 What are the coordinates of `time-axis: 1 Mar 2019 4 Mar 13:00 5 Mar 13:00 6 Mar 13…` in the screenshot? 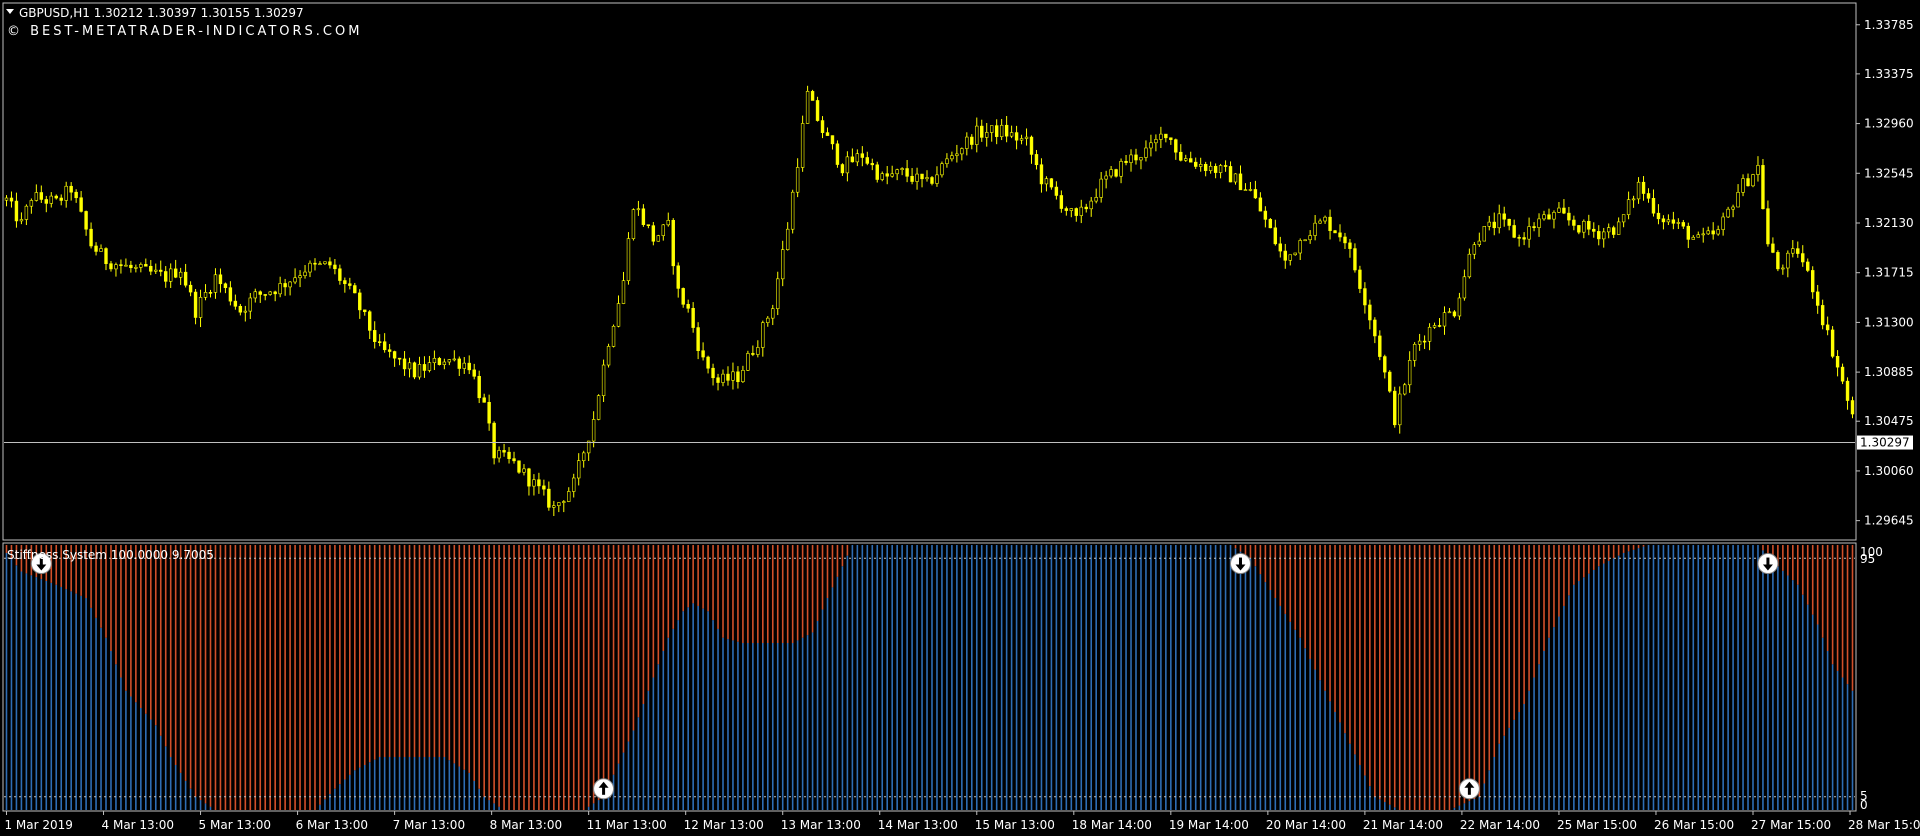 It's located at (962, 821).